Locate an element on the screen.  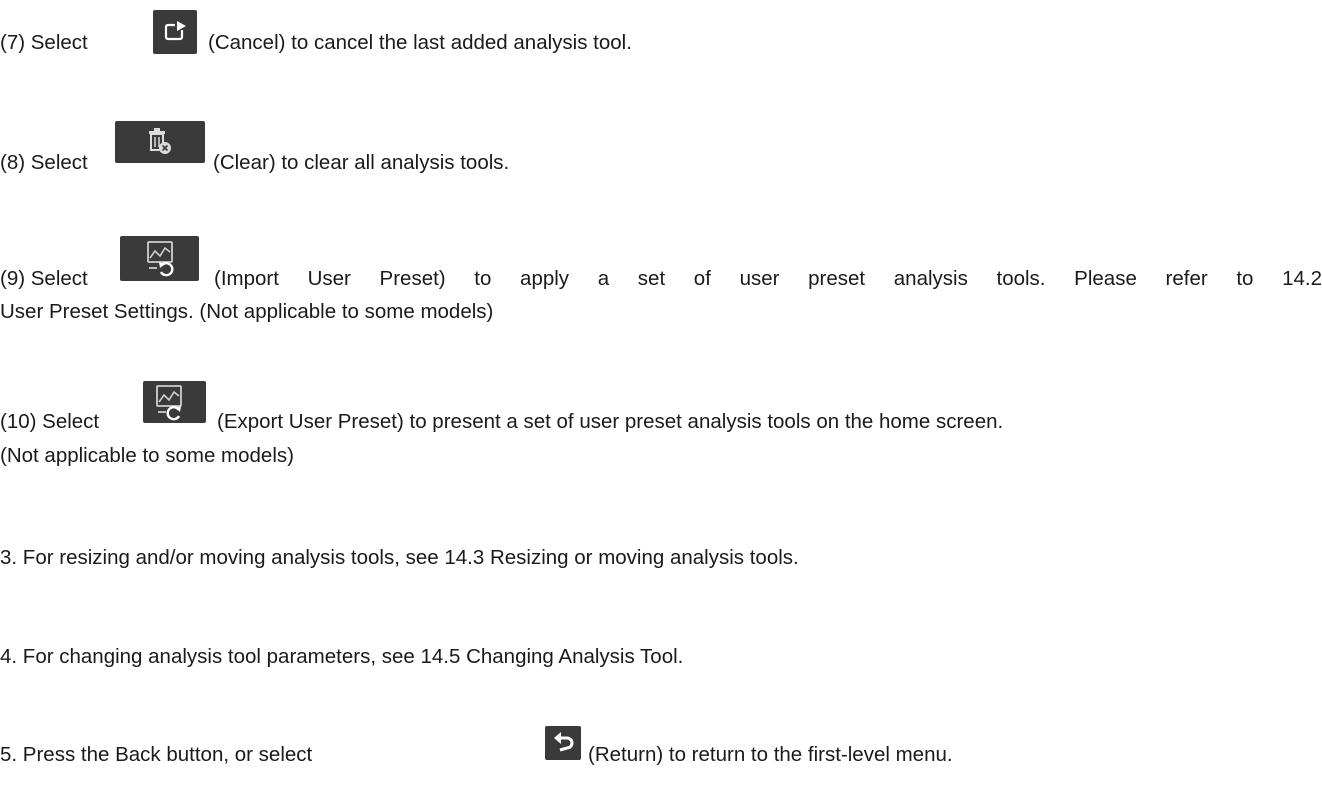
return-icon is located at coordinates (563, 743).